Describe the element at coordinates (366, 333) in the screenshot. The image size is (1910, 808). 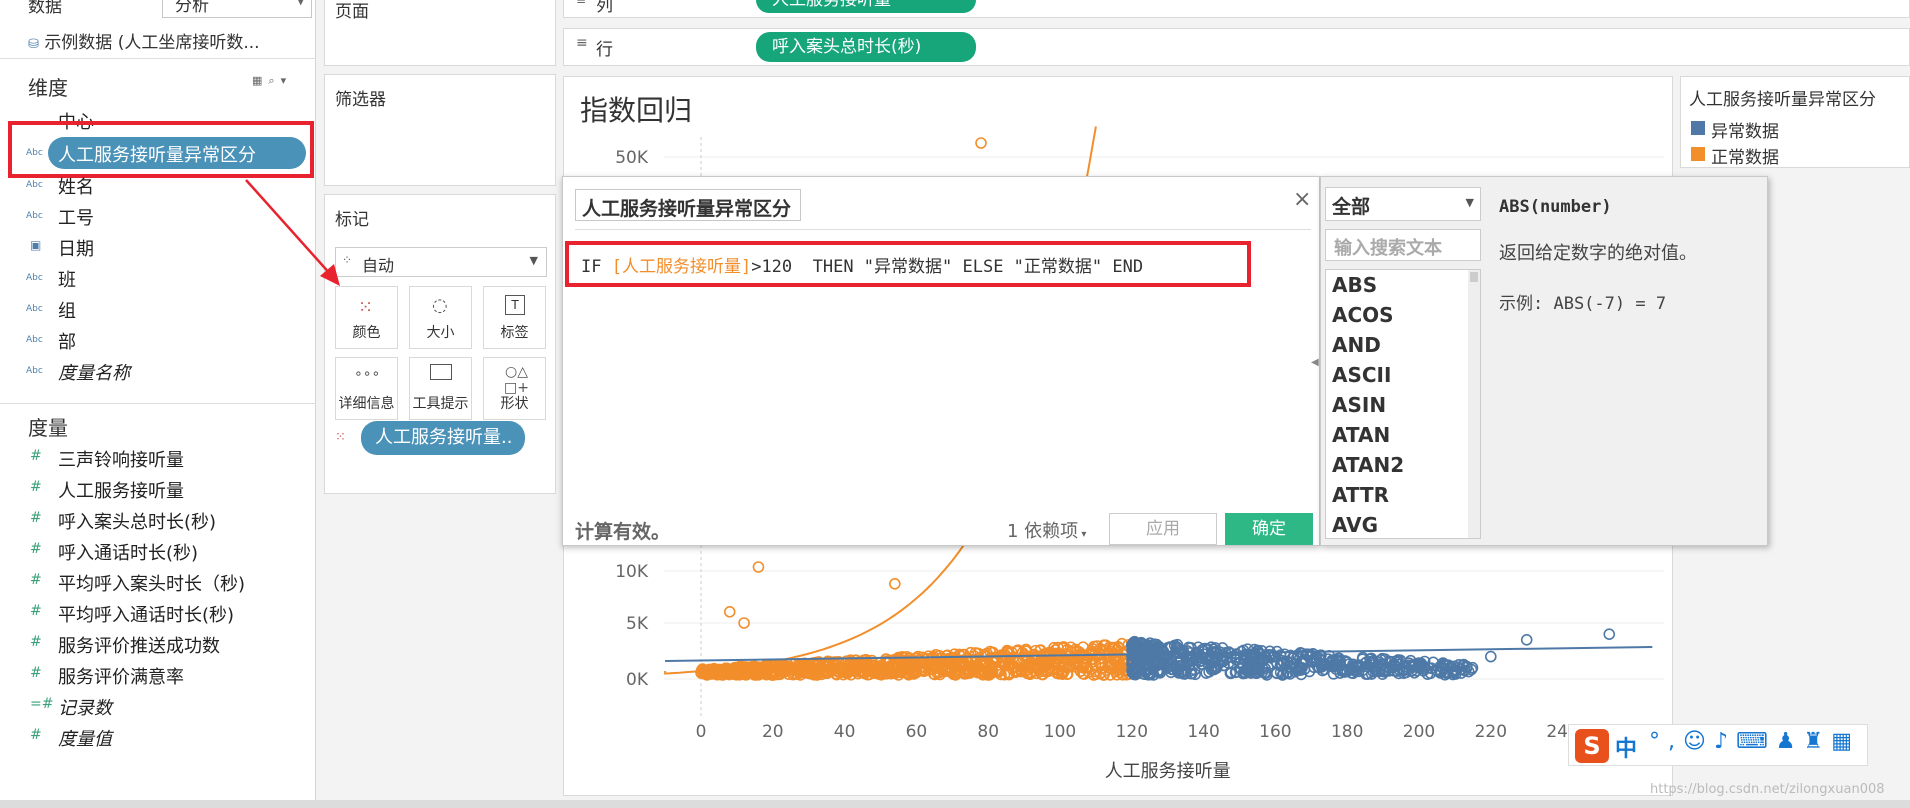
I see `color-label: 颜色` at that location.